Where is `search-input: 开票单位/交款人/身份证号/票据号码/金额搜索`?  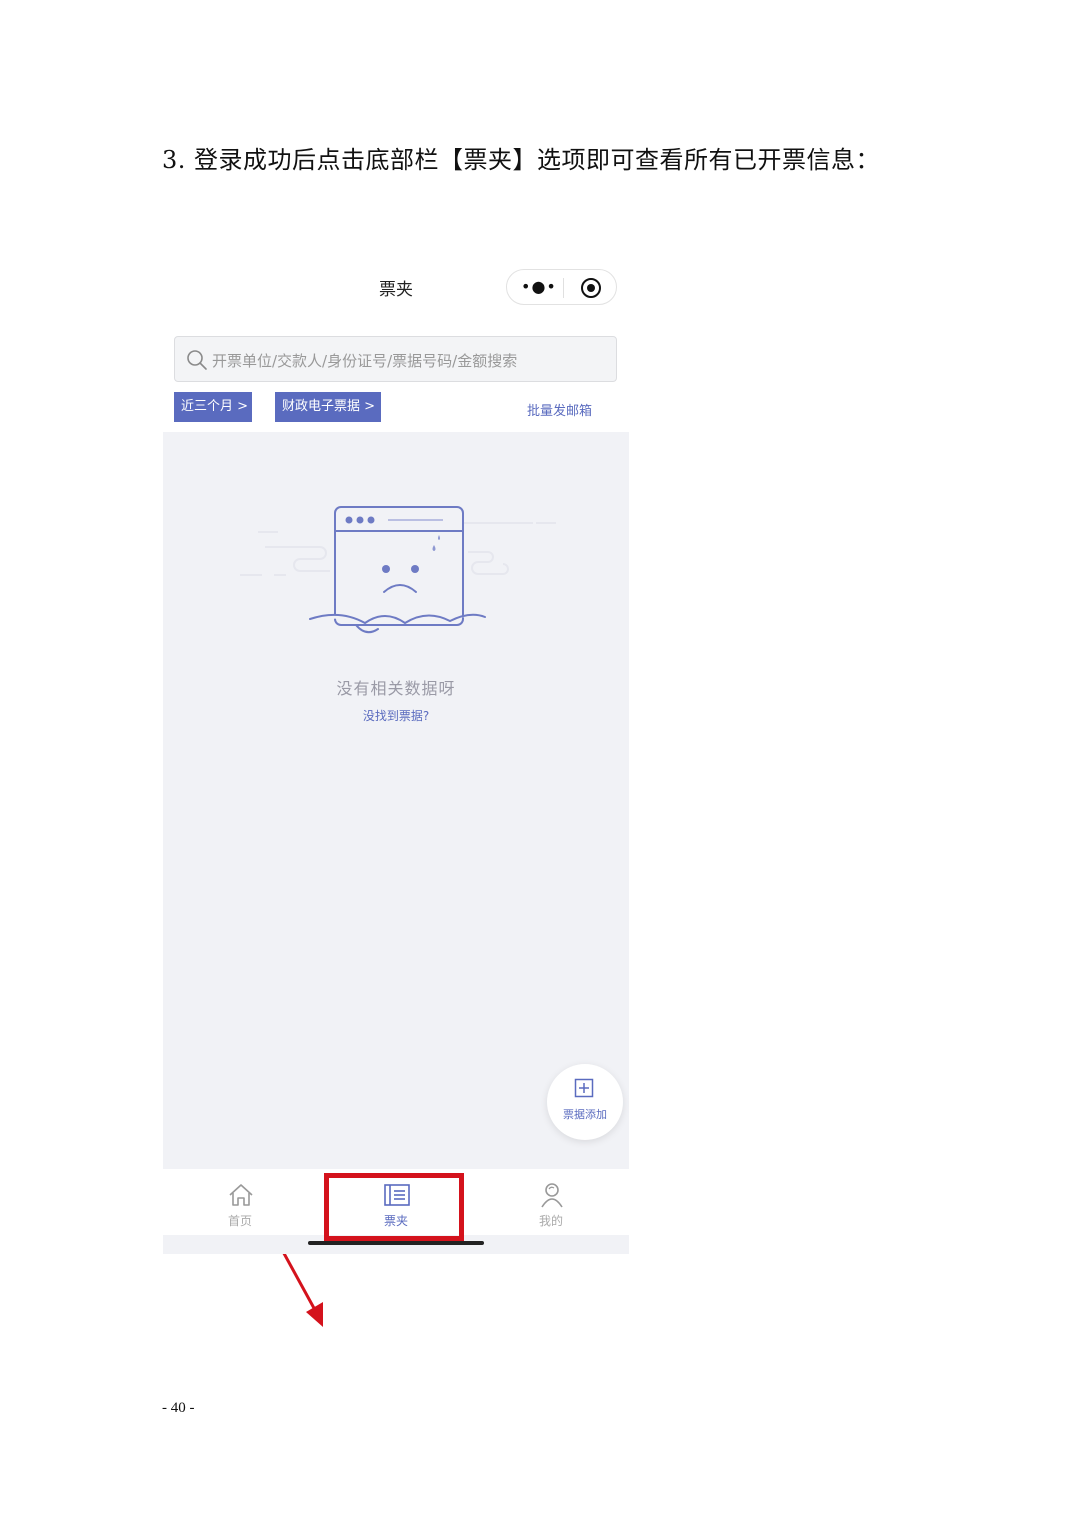
search-input: 开票单位/交款人/身份证号/票据号码/金额搜索 is located at coordinates (395, 359).